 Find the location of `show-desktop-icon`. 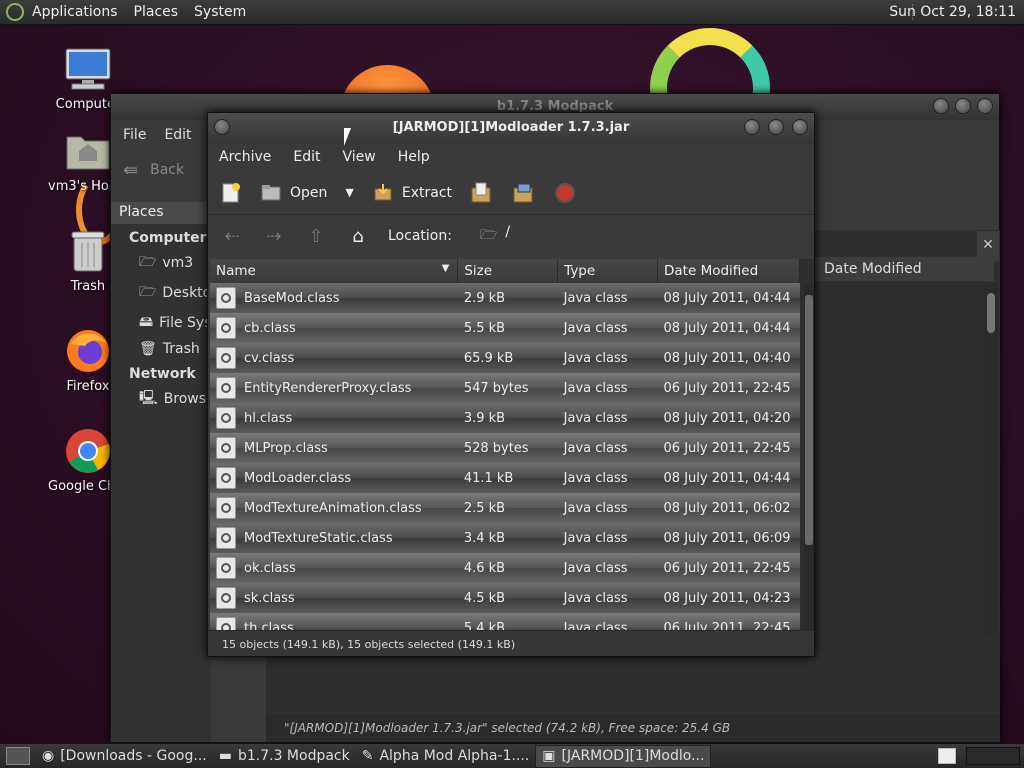

show-desktop-icon is located at coordinates (18, 756).